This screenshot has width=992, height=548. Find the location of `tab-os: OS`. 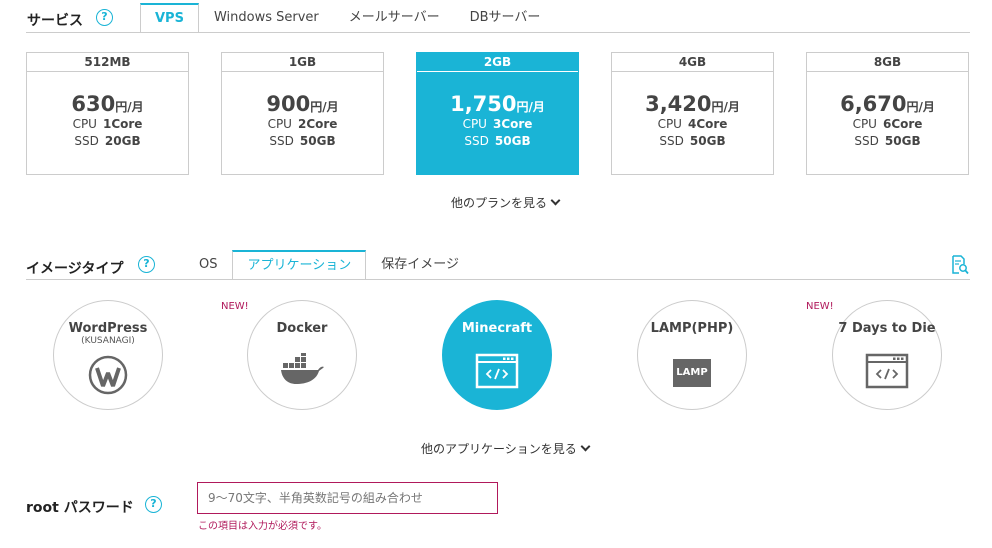

tab-os: OS is located at coordinates (208, 265).